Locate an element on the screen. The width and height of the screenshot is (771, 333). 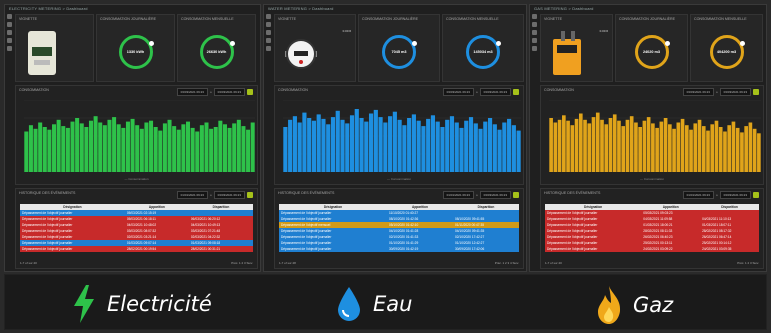
consumption-chart is located at coordinates (402, 136).